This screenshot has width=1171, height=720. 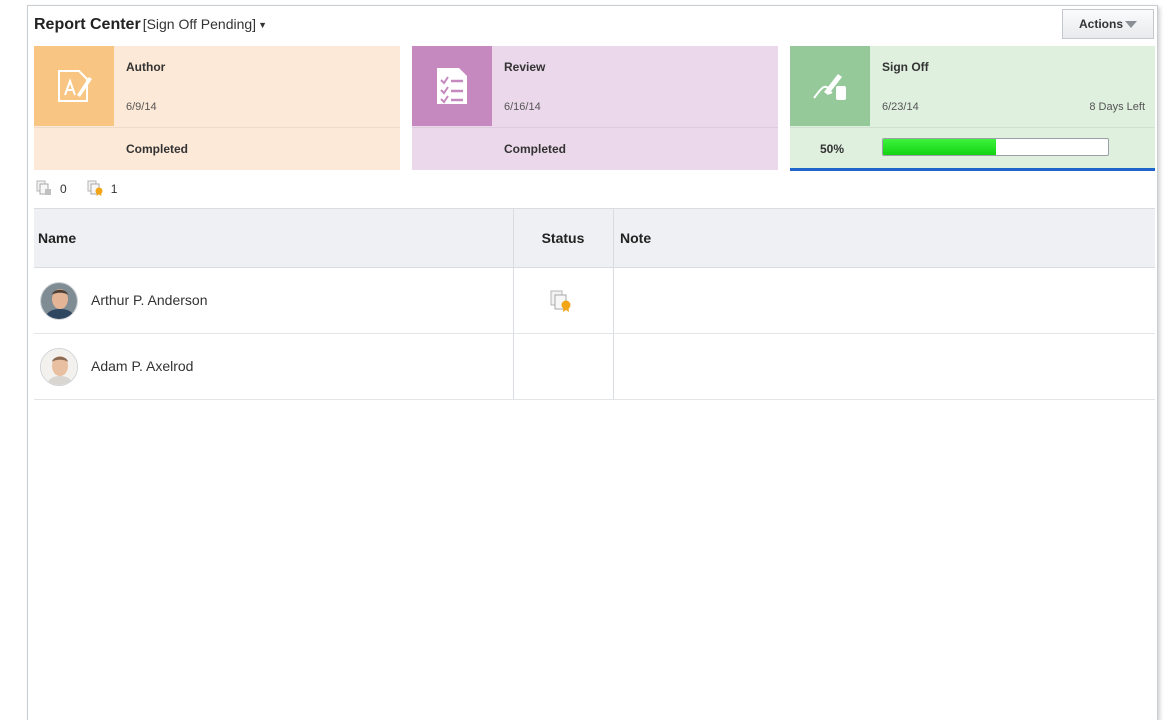 I want to click on signature-icon, so click(x=830, y=86).